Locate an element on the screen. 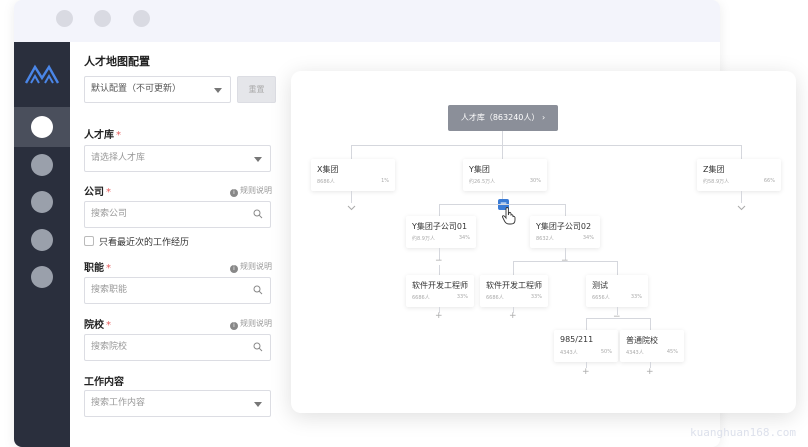  org-node: Y集团子公司02 8632人 34% is located at coordinates (565, 232).